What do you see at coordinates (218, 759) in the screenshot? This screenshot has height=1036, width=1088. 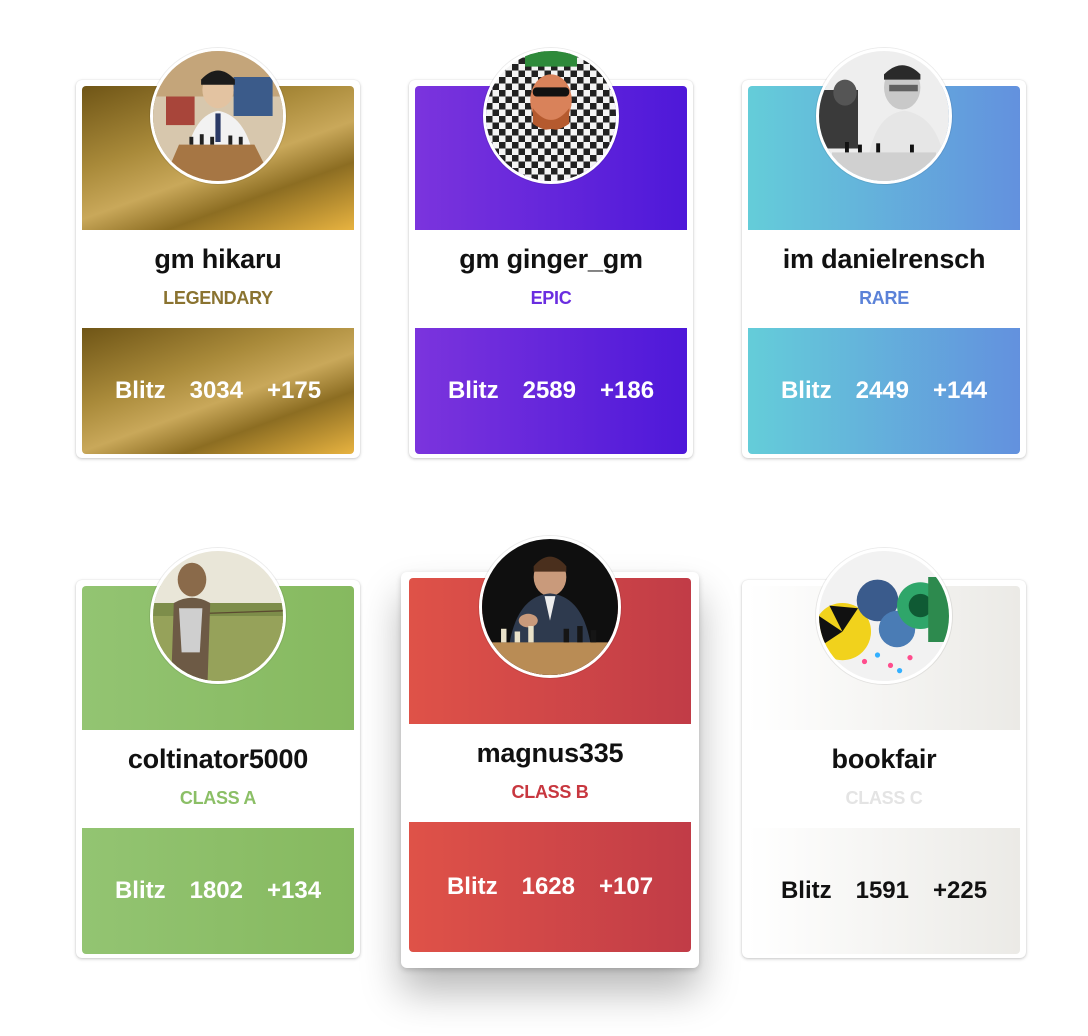 I see `player-name: coltinator5000` at bounding box center [218, 759].